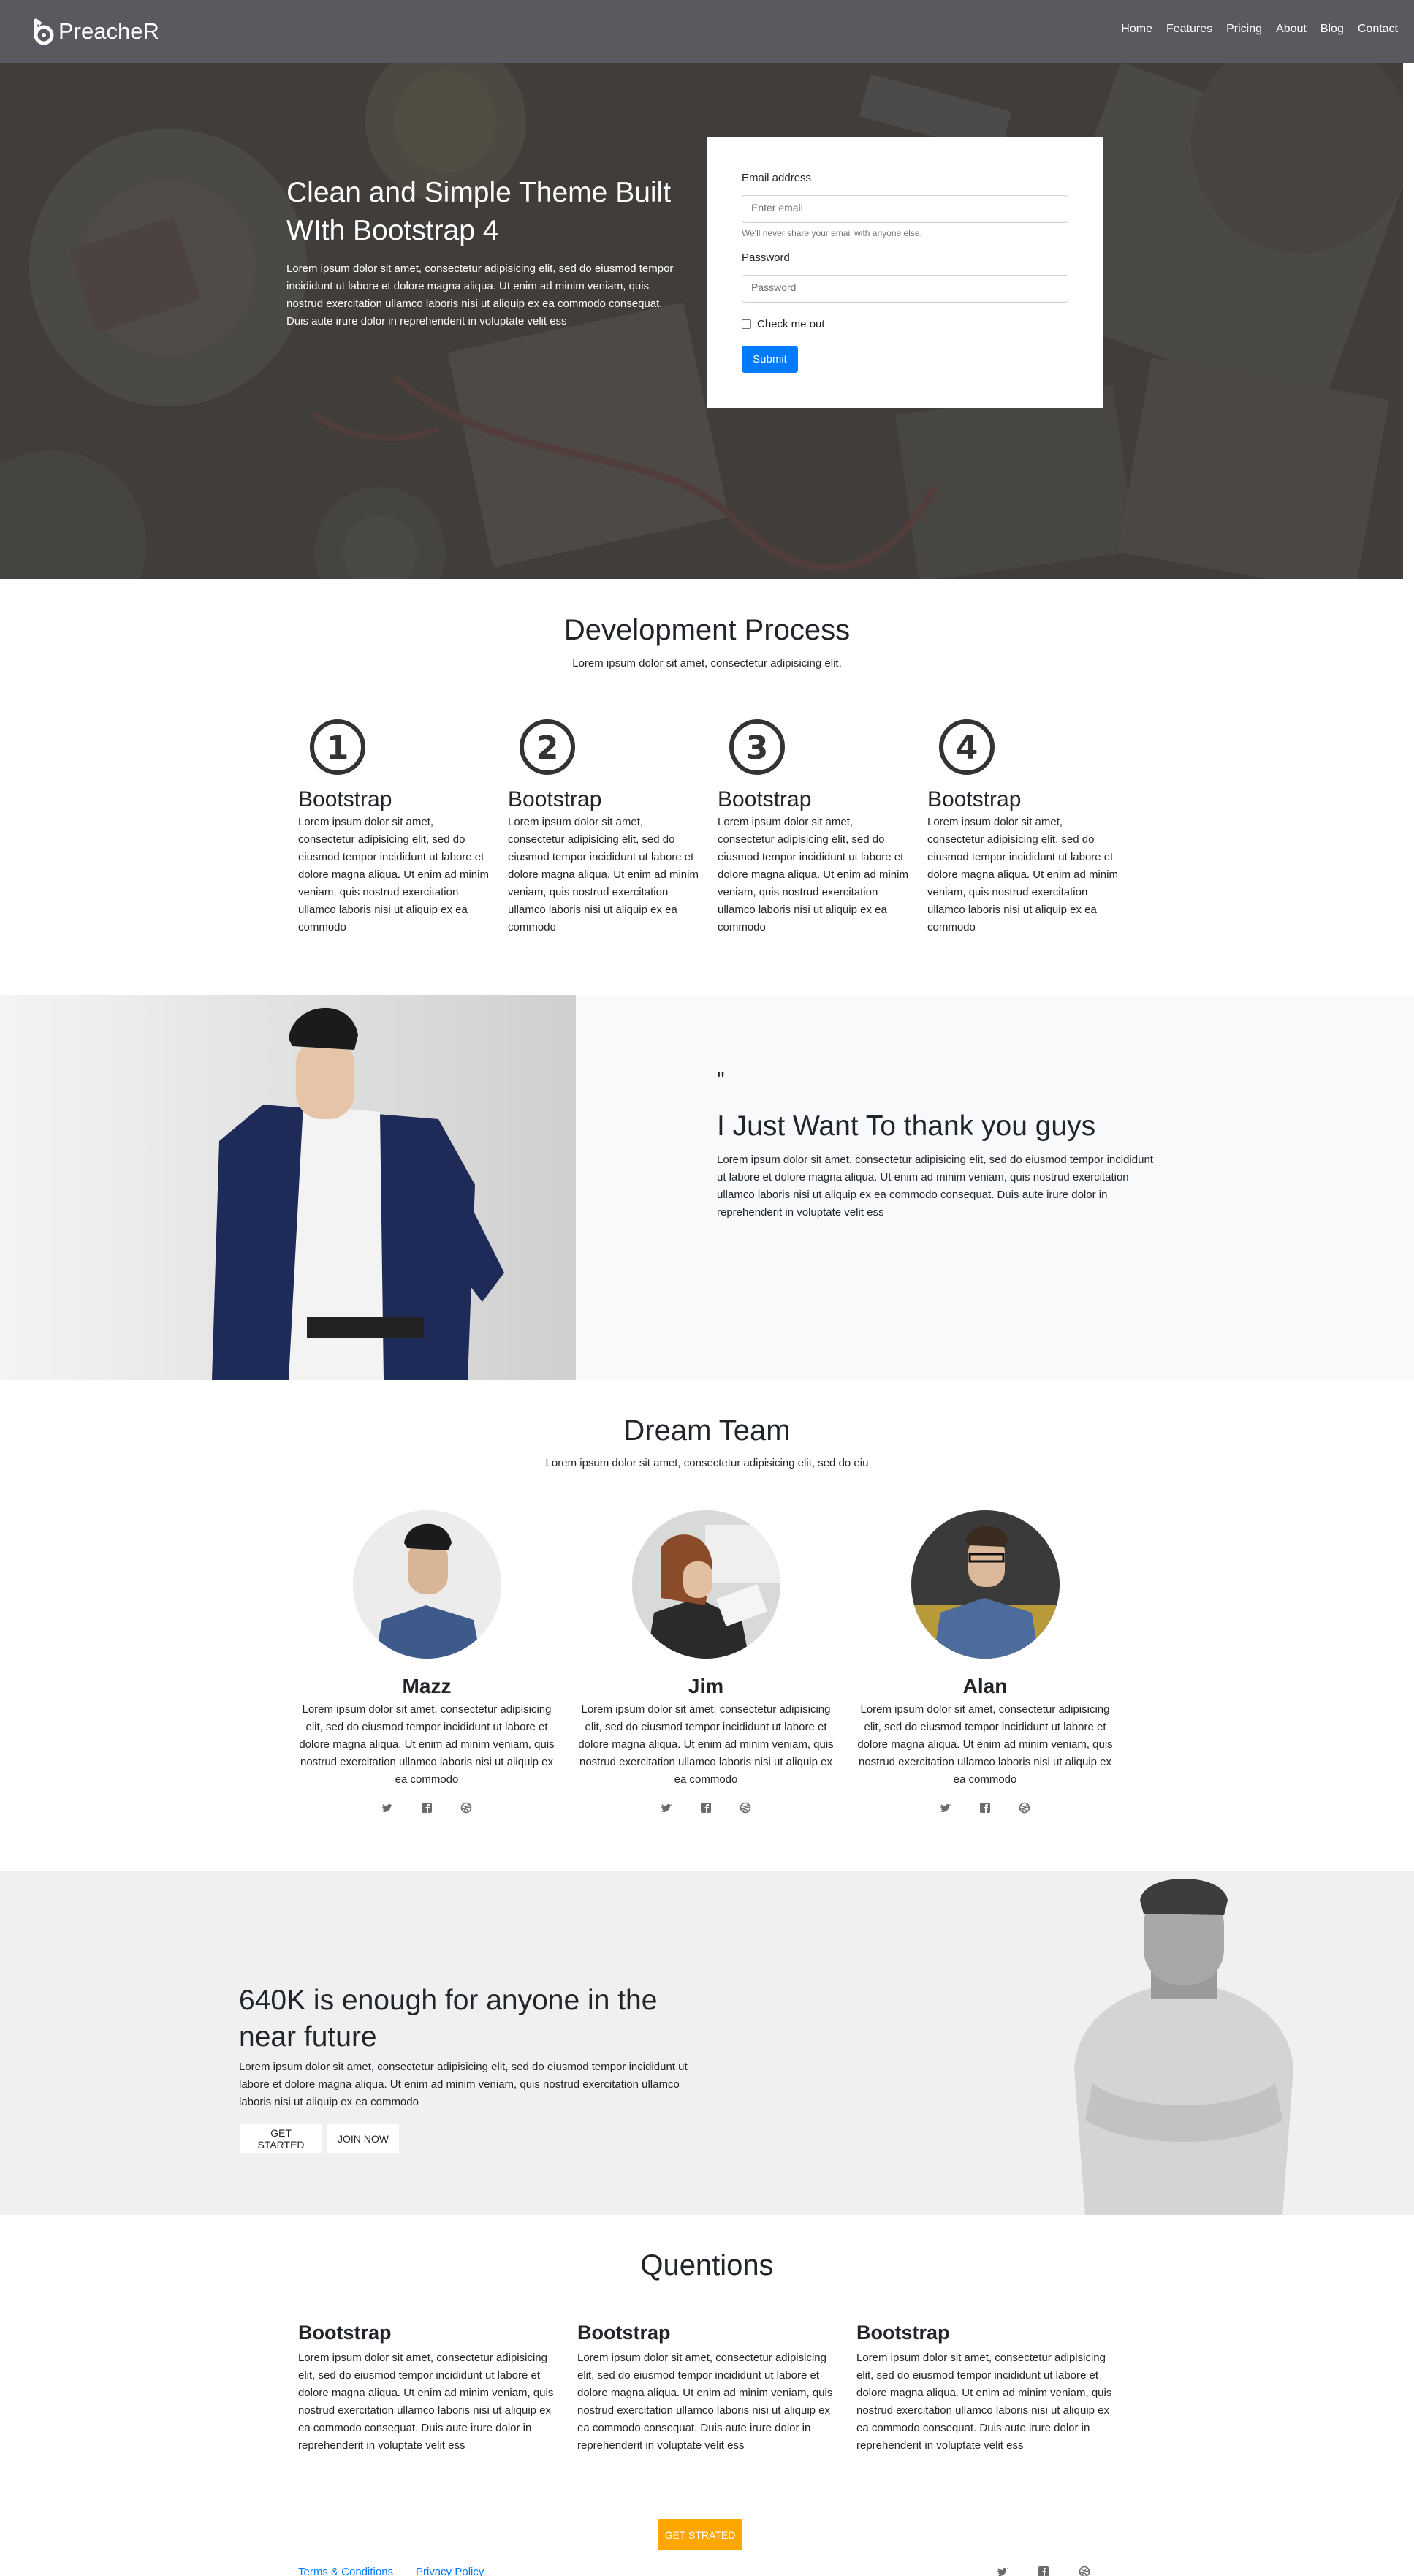 The height and width of the screenshot is (2576, 1414). What do you see at coordinates (363, 2138) in the screenshot?
I see `join-now-button: JOIN NOW` at bounding box center [363, 2138].